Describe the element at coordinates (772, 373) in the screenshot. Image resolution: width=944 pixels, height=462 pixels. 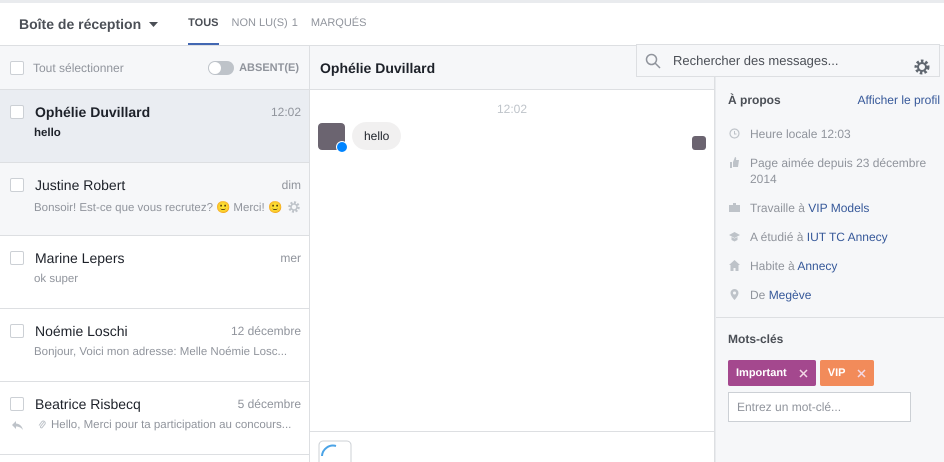
I see `tag-chip: Important` at that location.